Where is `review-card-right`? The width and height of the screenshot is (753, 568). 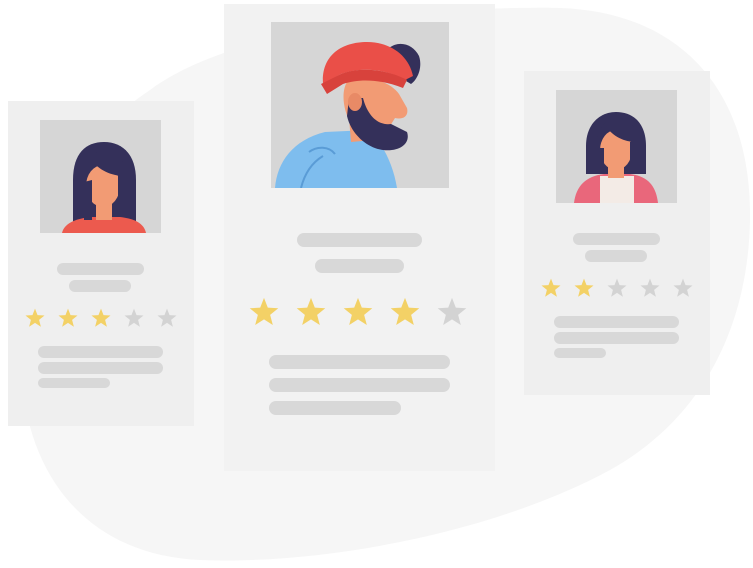 review-card-right is located at coordinates (617, 233).